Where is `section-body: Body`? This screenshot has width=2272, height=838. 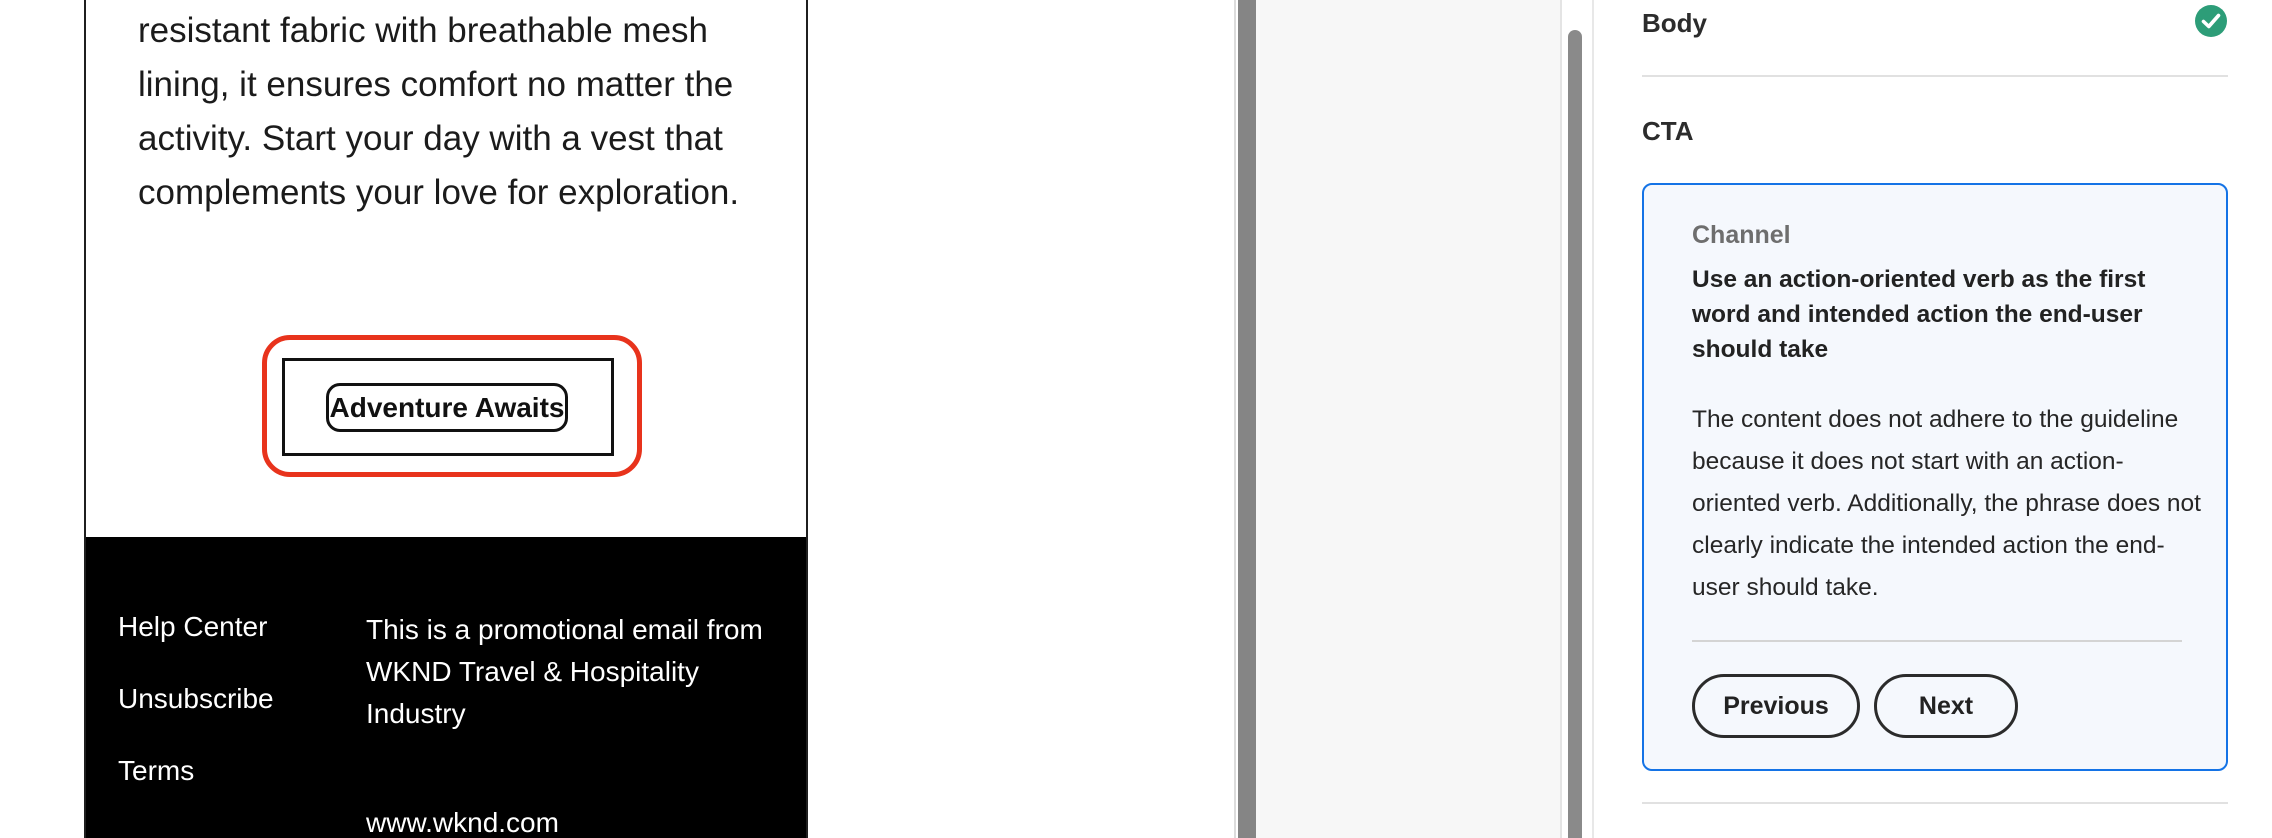 section-body: Body is located at coordinates (1935, 22).